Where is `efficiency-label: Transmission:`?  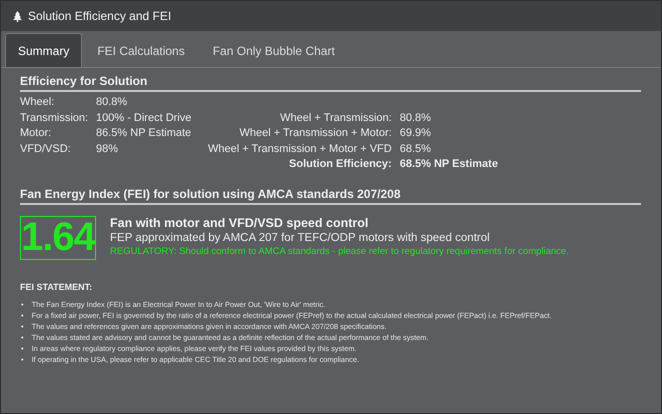
efficiency-label: Transmission: is located at coordinates (55, 118).